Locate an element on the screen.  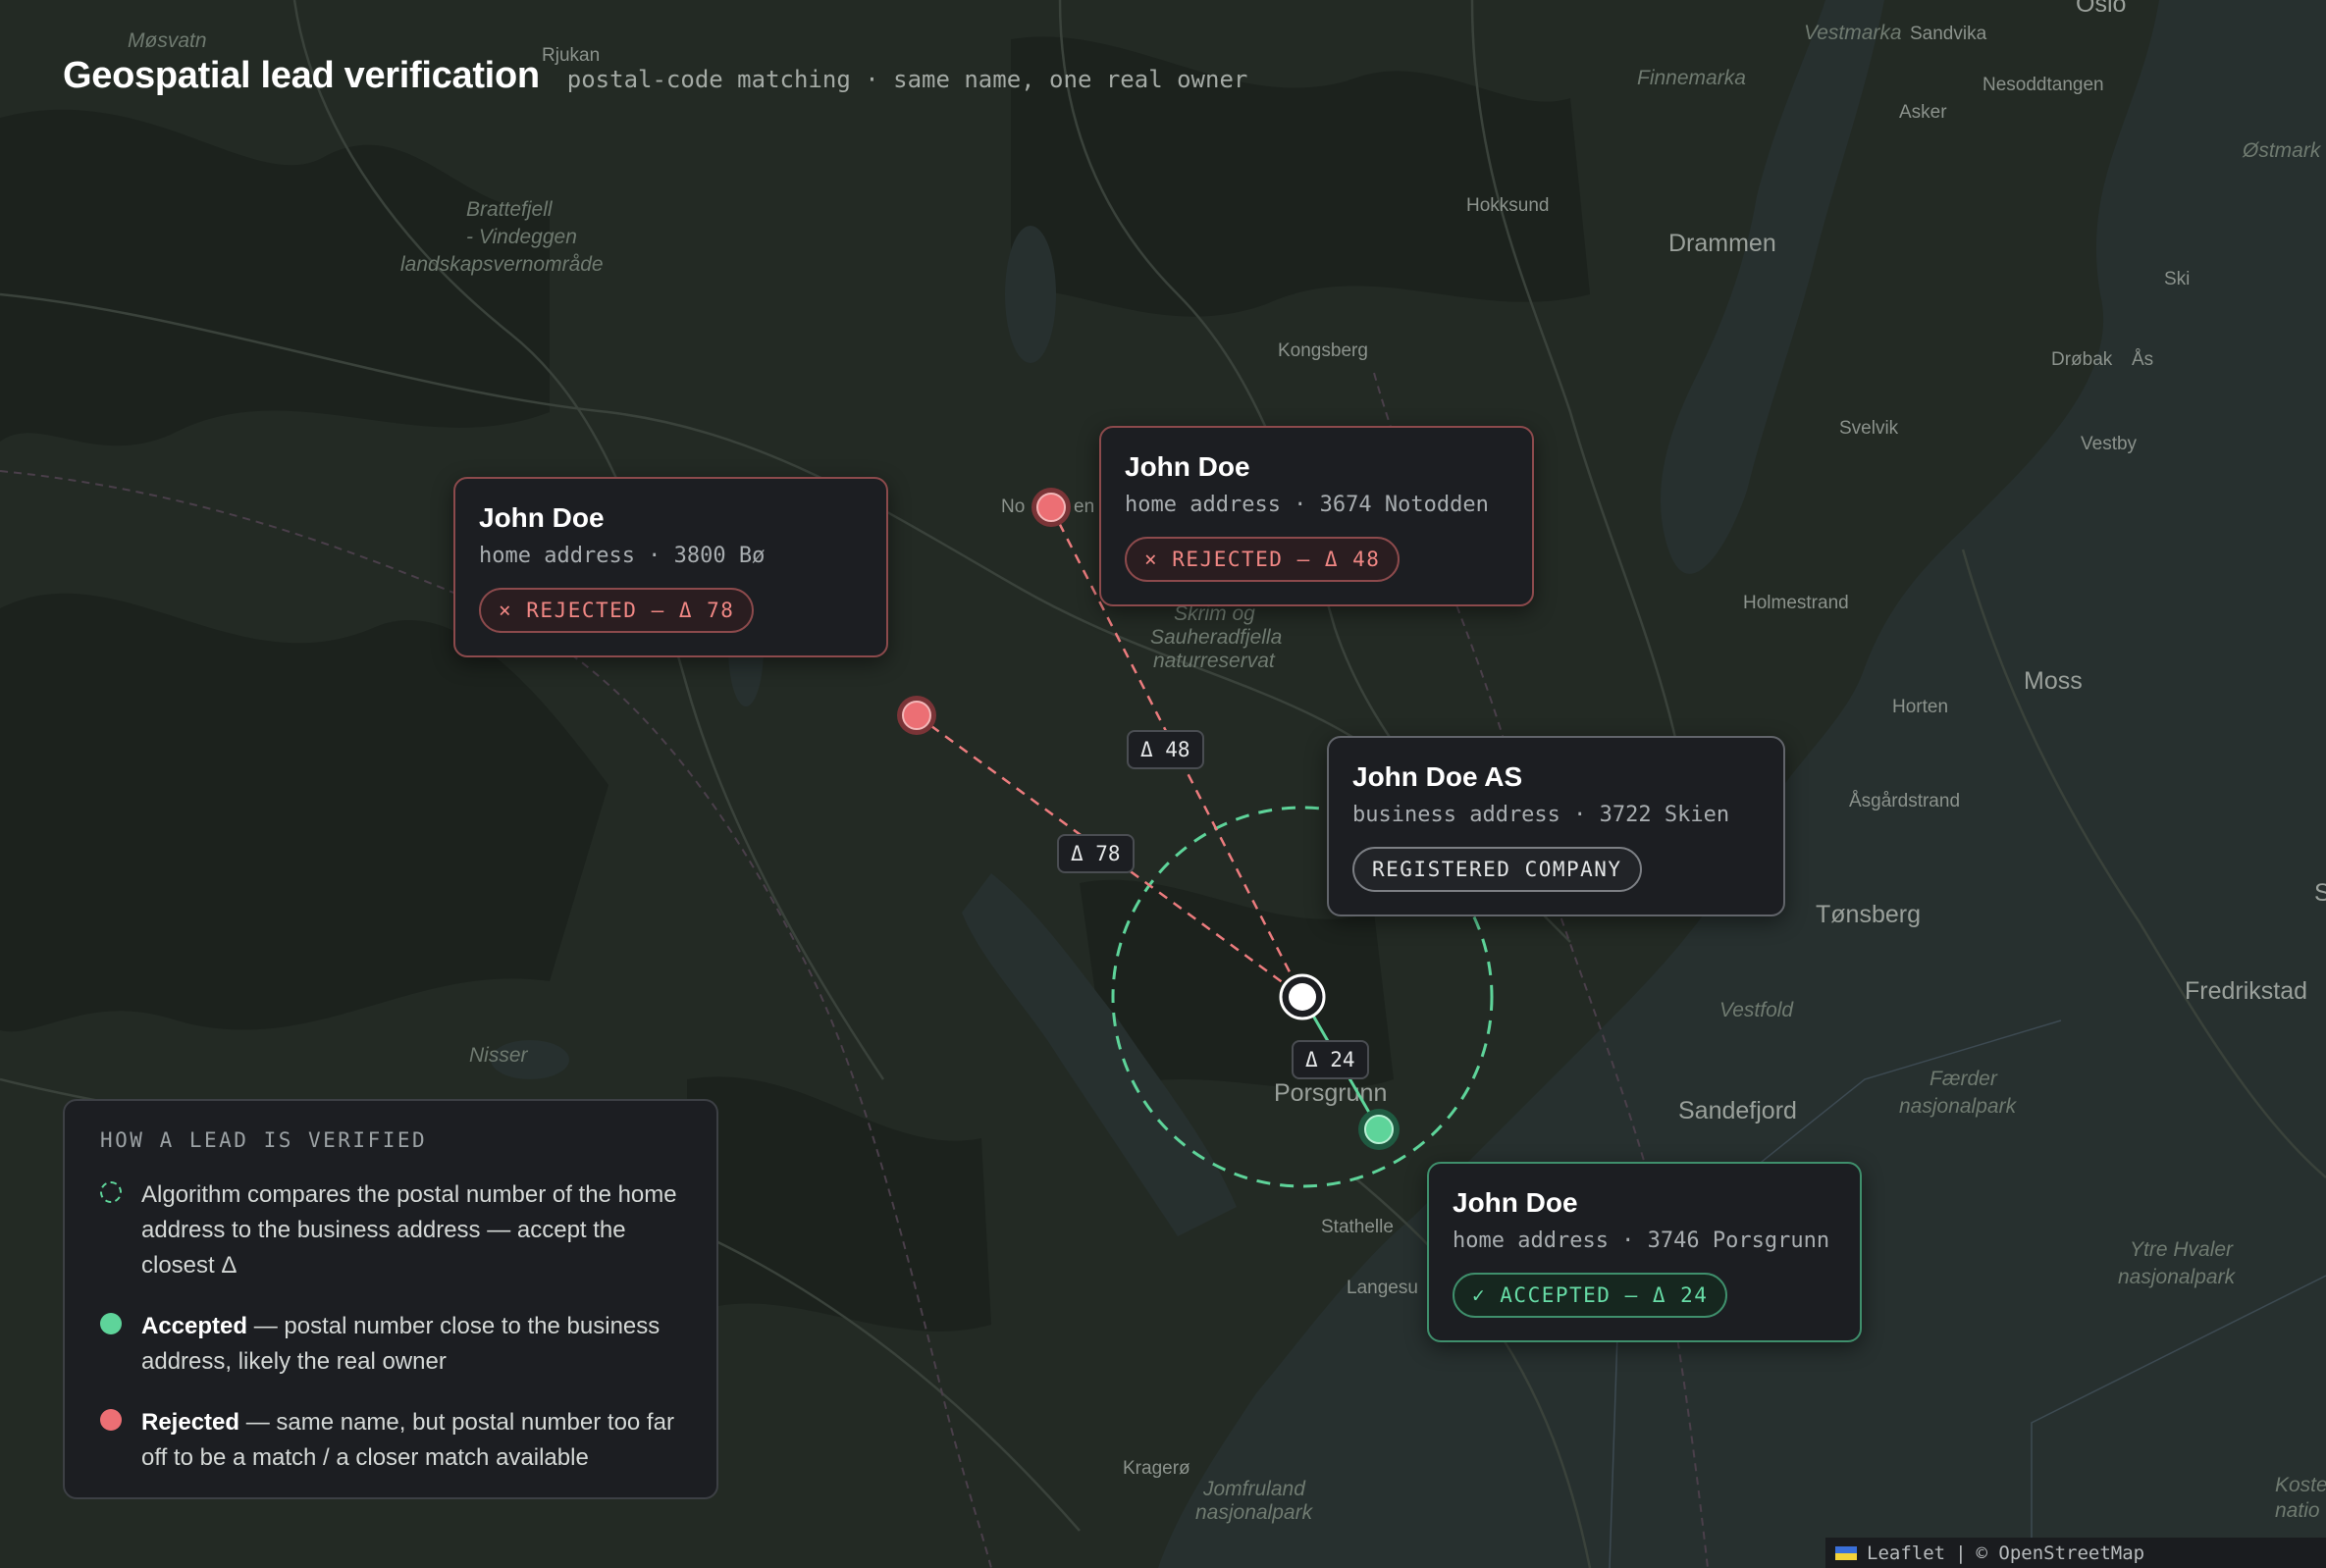
svg-text: No is located at coordinates (1013, 507).